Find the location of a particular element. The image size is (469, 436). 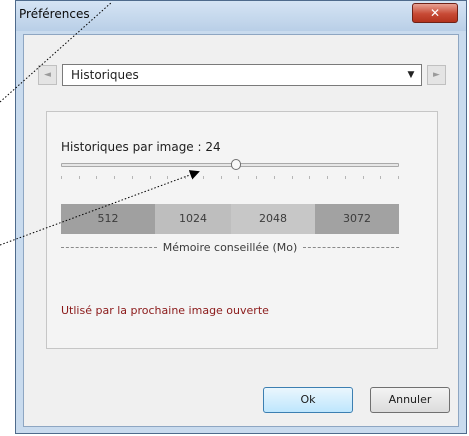

previous-category-button: ◄ is located at coordinates (47, 75).